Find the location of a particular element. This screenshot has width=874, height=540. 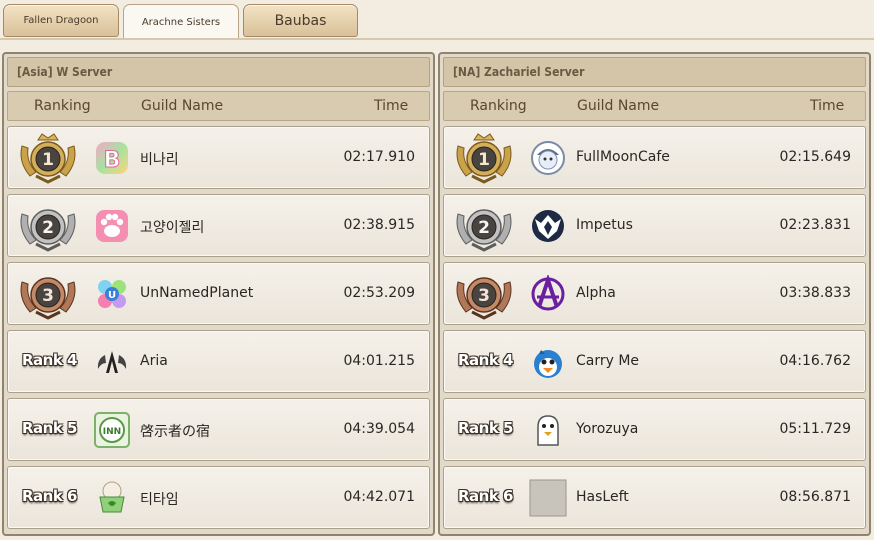

table-row: 1 FullMoonCafe 02:15.649 is located at coordinates (654, 157).